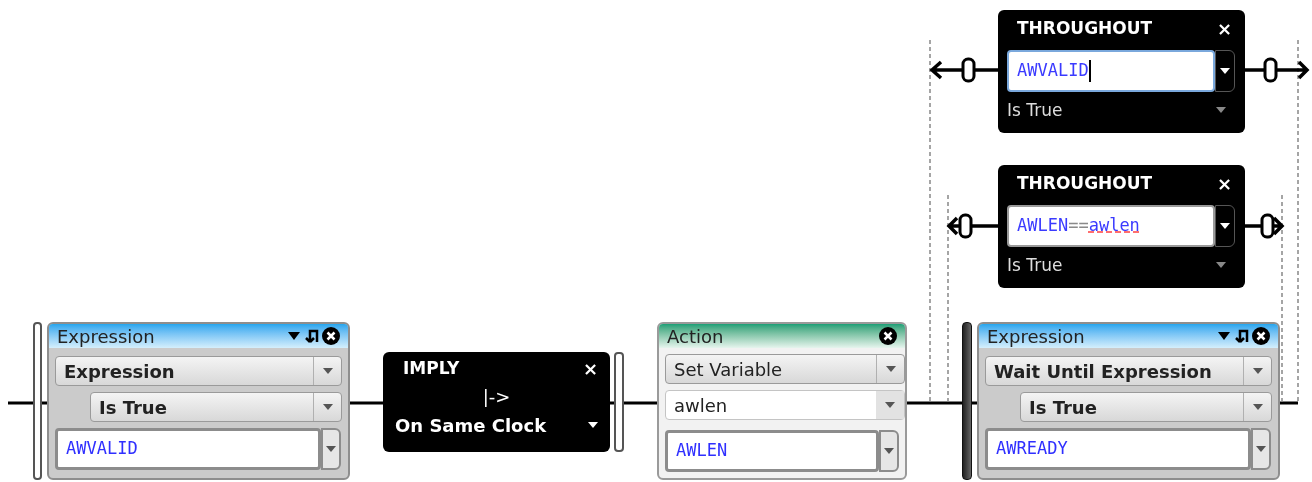  I want to click on dropdown: Set Variable, so click(785, 369).